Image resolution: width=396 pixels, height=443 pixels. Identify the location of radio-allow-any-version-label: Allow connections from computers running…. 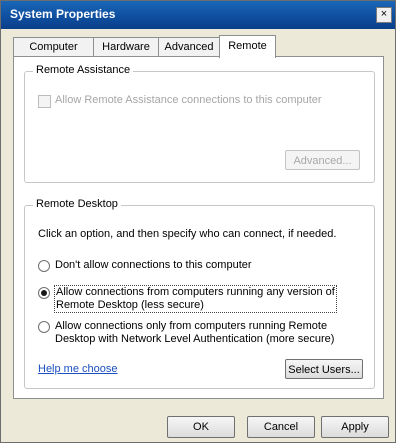
(195, 299).